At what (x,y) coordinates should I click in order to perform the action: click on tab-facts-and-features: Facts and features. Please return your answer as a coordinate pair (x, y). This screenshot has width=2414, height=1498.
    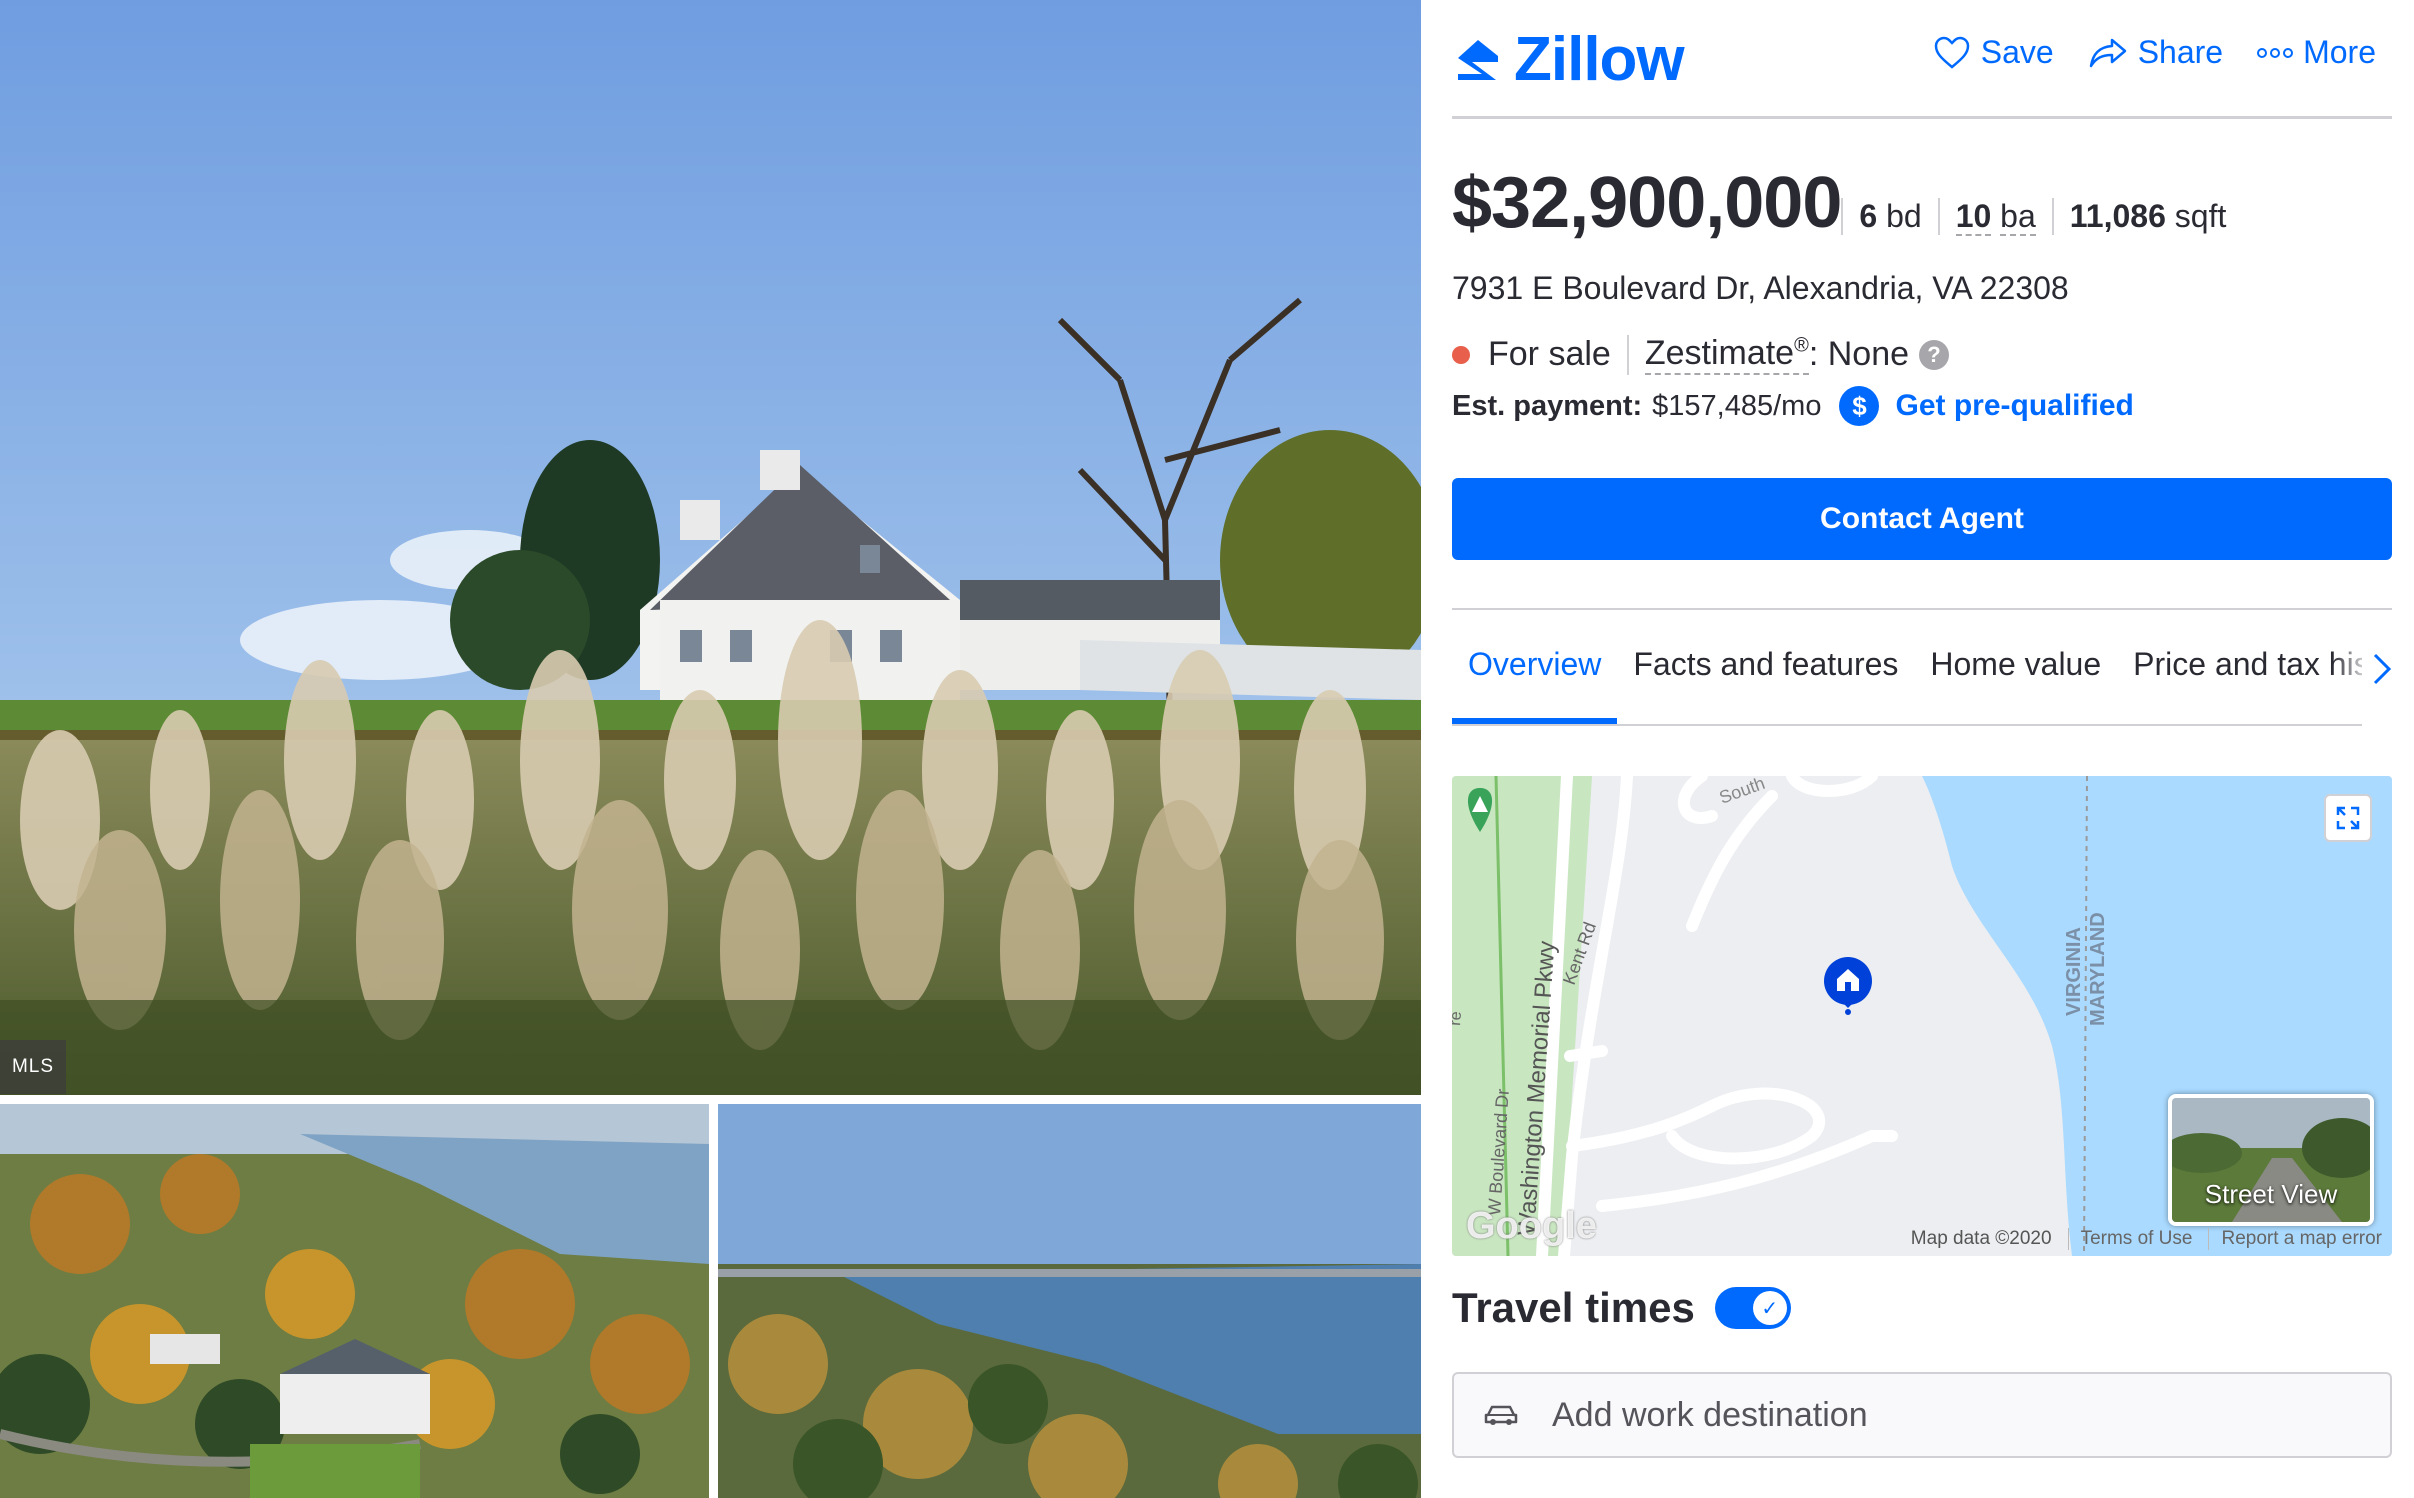
    Looking at the image, I should click on (1765, 673).